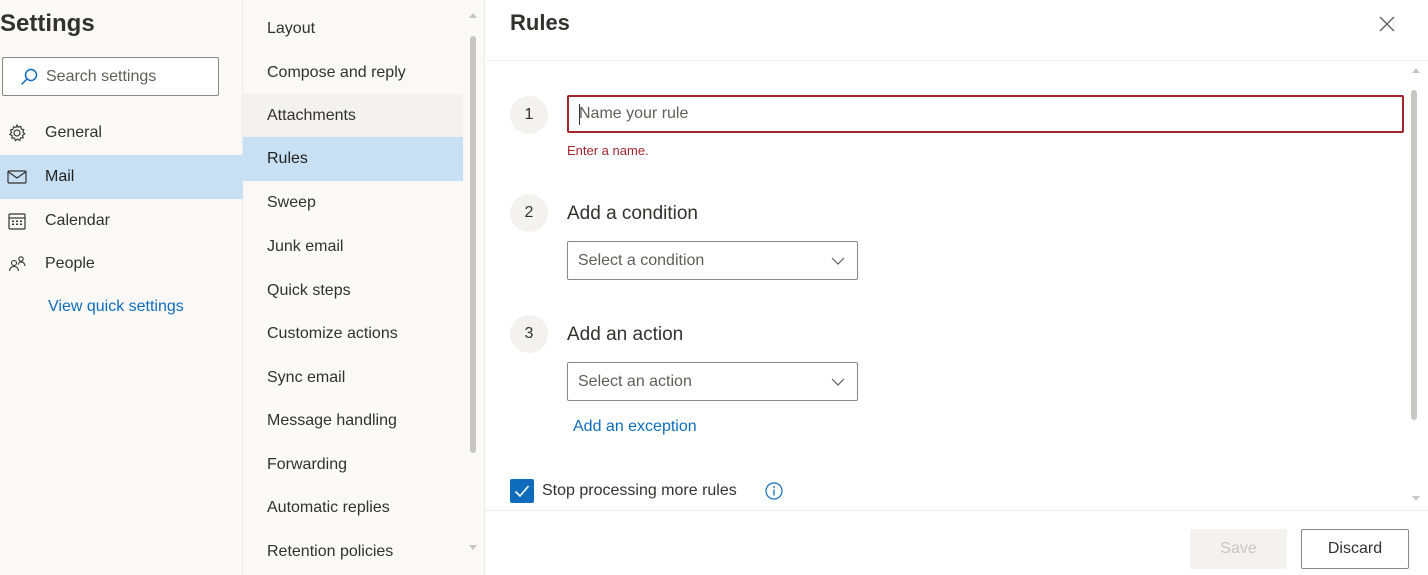 The width and height of the screenshot is (1428, 575). Describe the element at coordinates (639, 490) in the screenshot. I see `stop-processing-label: Stop processing more rules` at that location.